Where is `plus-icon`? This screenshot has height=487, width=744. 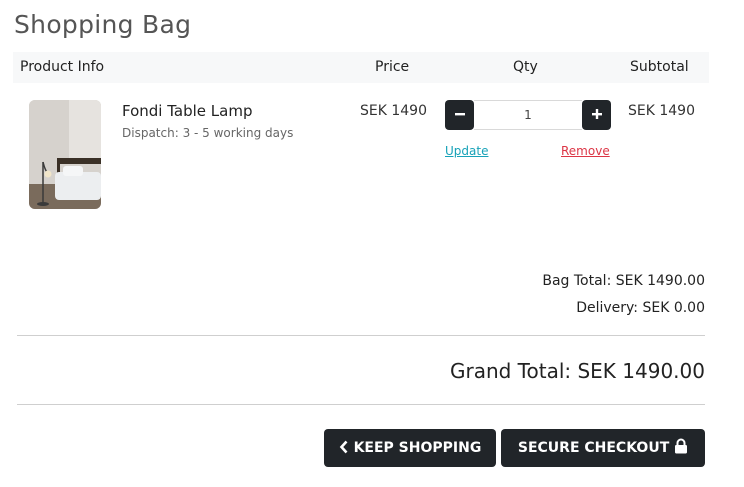 plus-icon is located at coordinates (596, 114).